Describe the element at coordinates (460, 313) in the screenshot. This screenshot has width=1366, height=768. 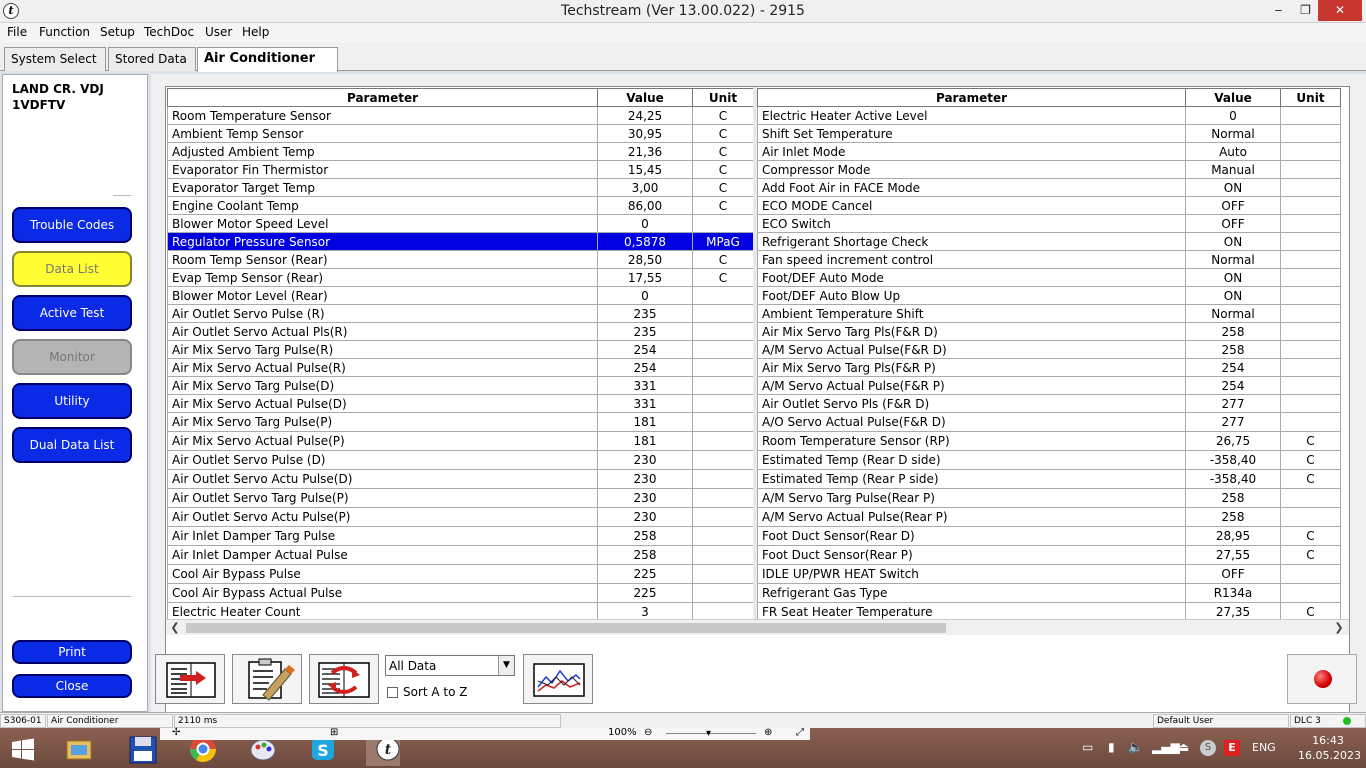
I see `table-row: Air Outlet Servo Pulse (R) 235` at that location.